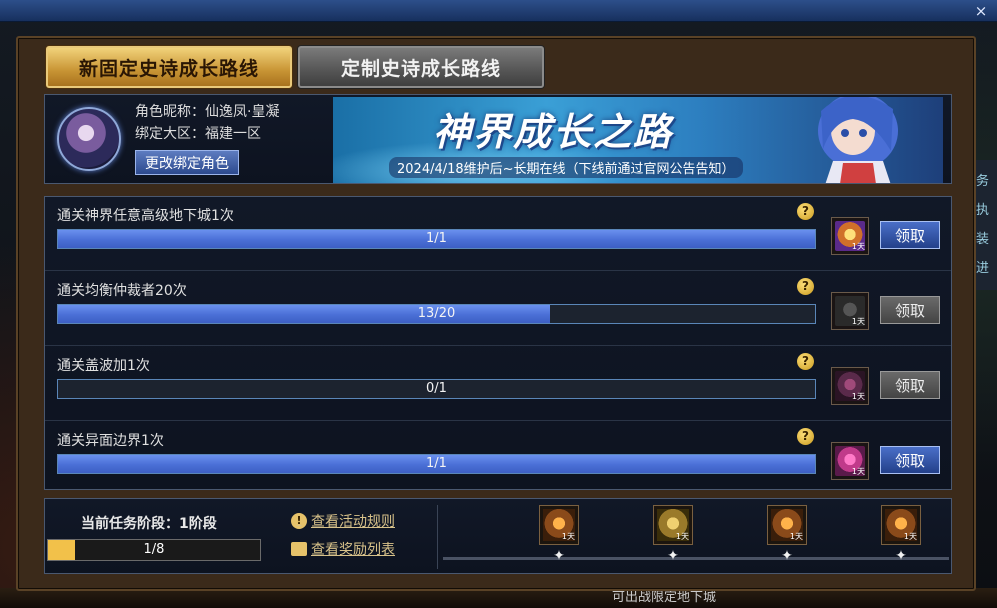  Describe the element at coordinates (103, 366) in the screenshot. I see `task-label: 通关盖波加1次` at that location.